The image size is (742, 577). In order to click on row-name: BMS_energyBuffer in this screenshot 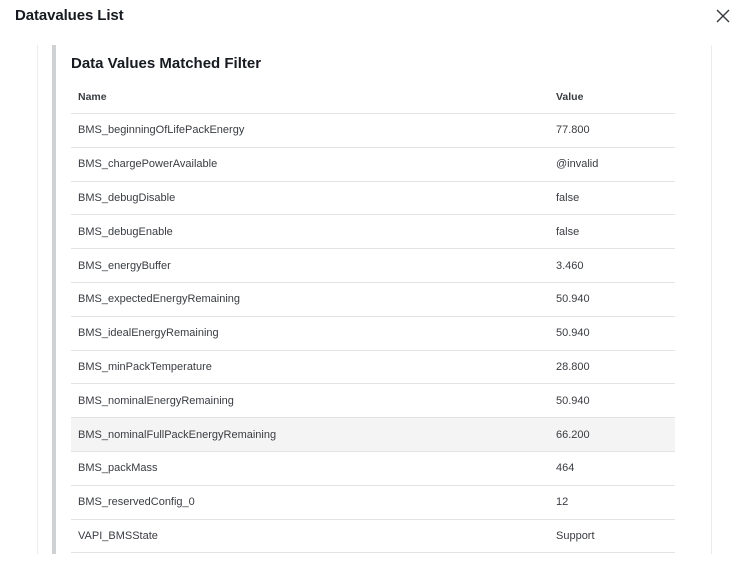, I will do `click(124, 265)`.